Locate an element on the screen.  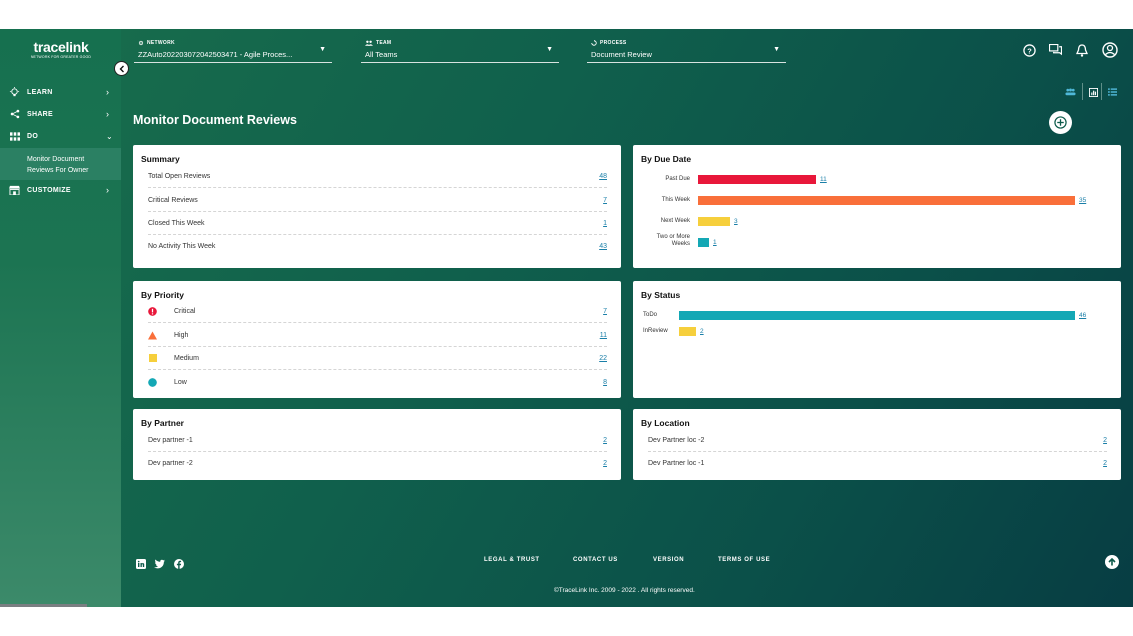
add-widget-button is located at coordinates (1060, 122).